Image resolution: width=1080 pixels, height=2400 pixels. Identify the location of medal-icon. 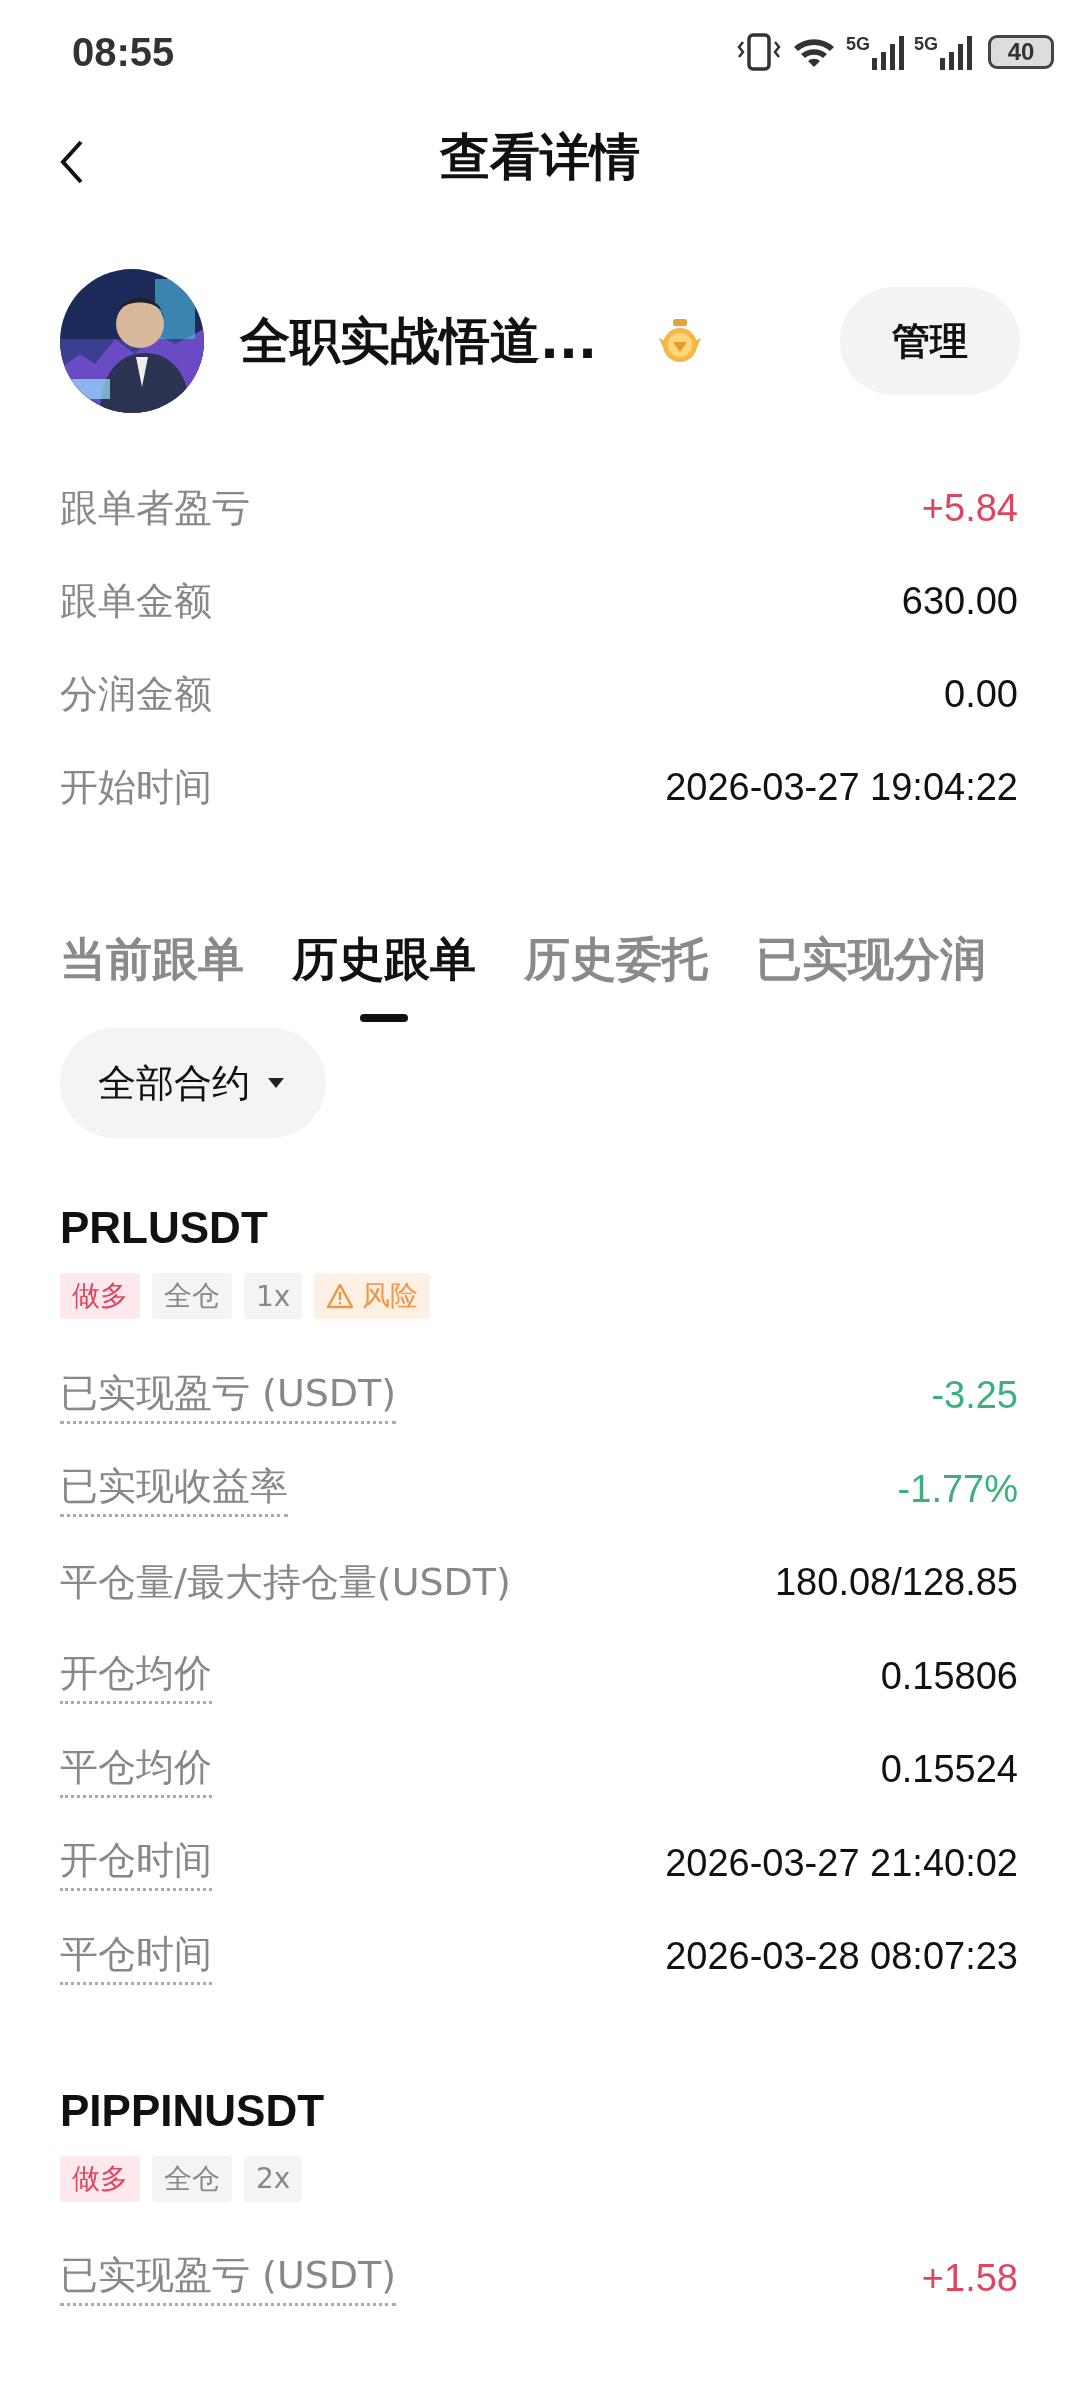
(680, 341).